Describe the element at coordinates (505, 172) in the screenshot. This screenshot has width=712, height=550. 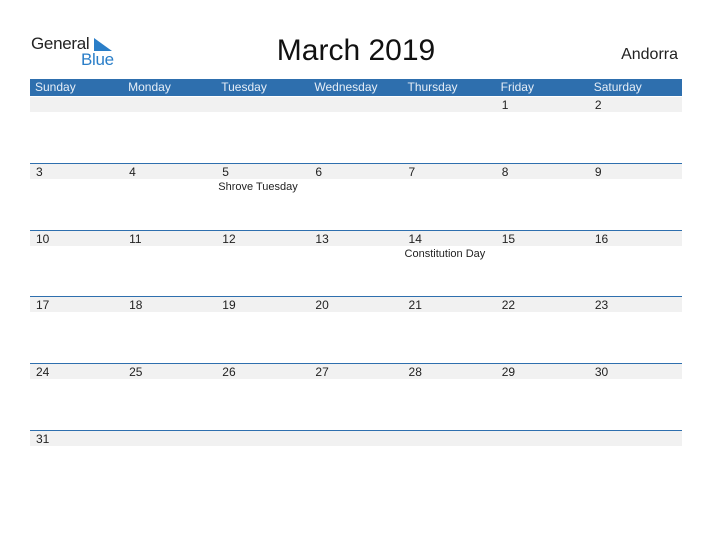
I see `day-number: 8` at that location.